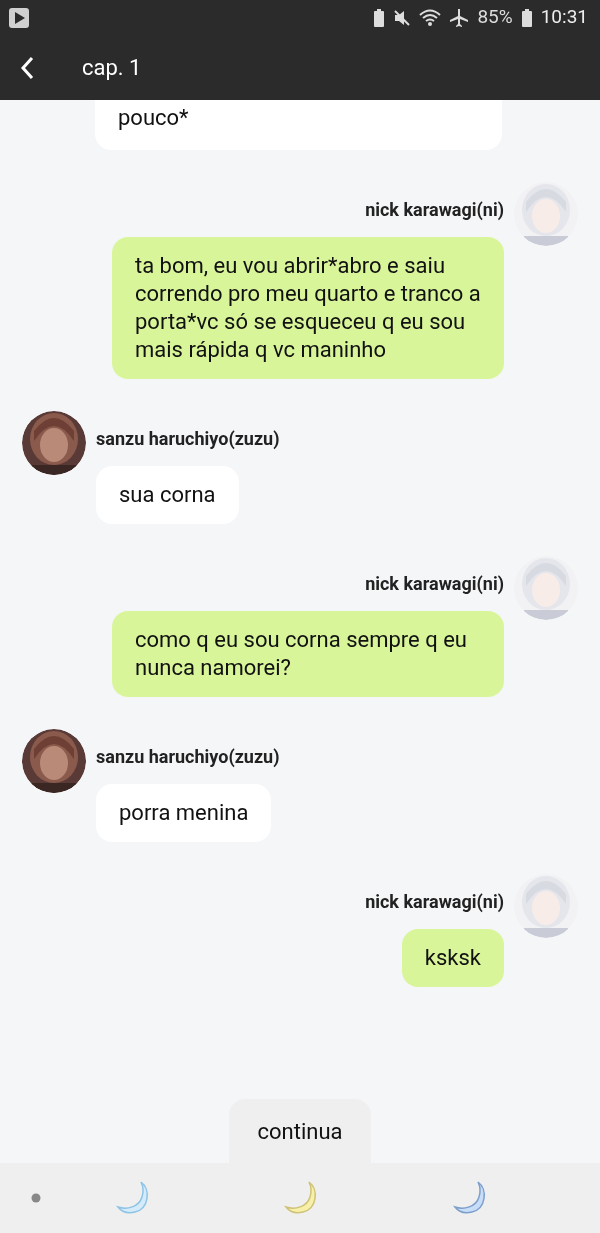  Describe the element at coordinates (36, 1198) in the screenshot. I see `dot-icon` at that location.